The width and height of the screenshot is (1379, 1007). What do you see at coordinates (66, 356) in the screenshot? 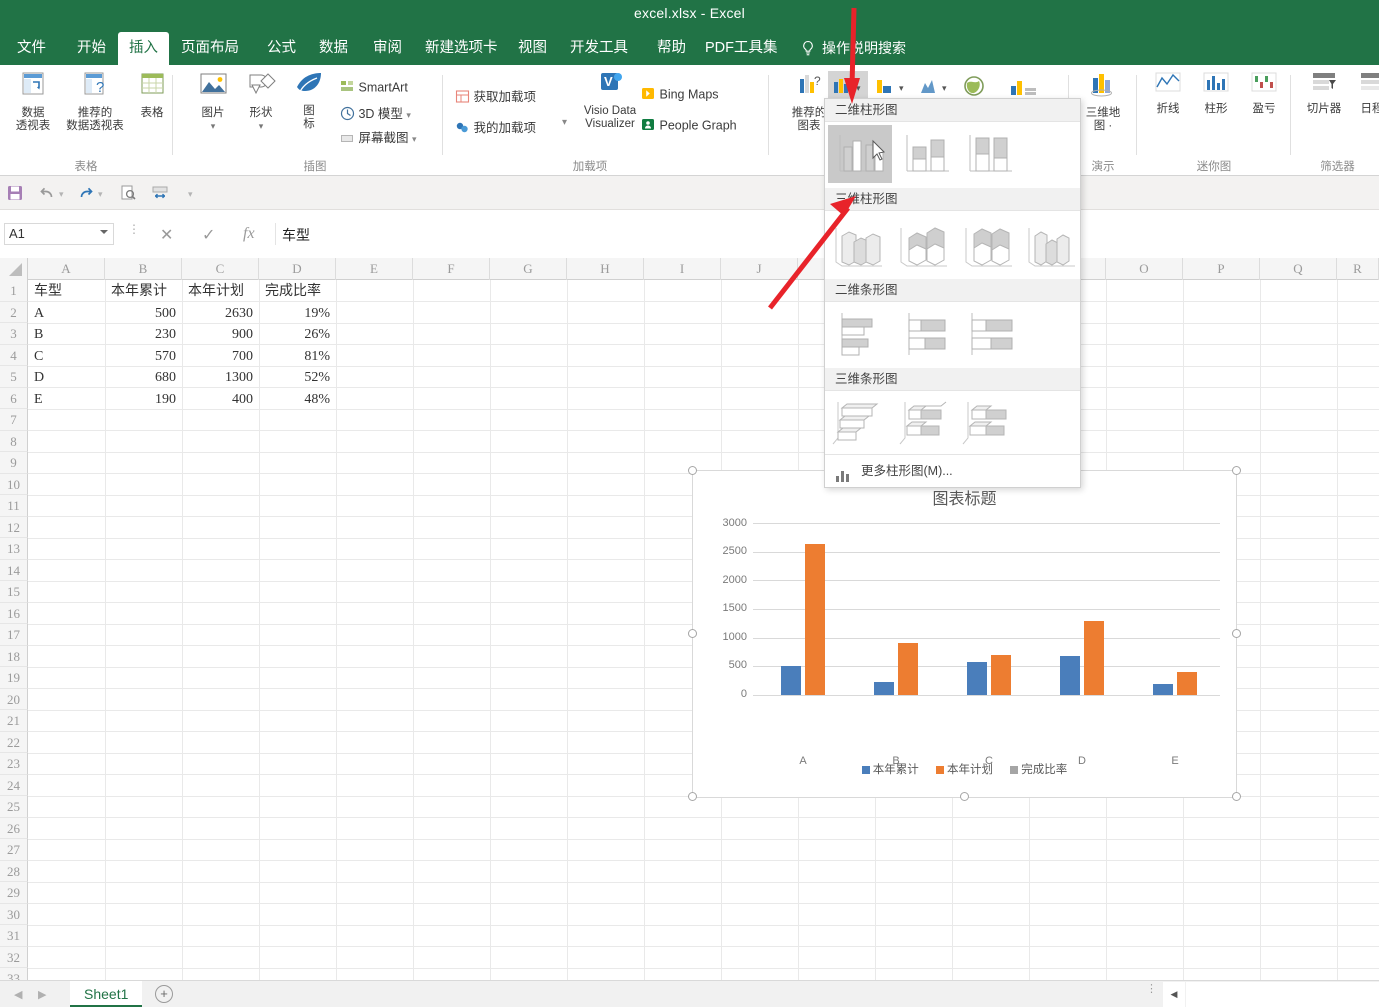
I see `cell-A4: C` at bounding box center [66, 356].